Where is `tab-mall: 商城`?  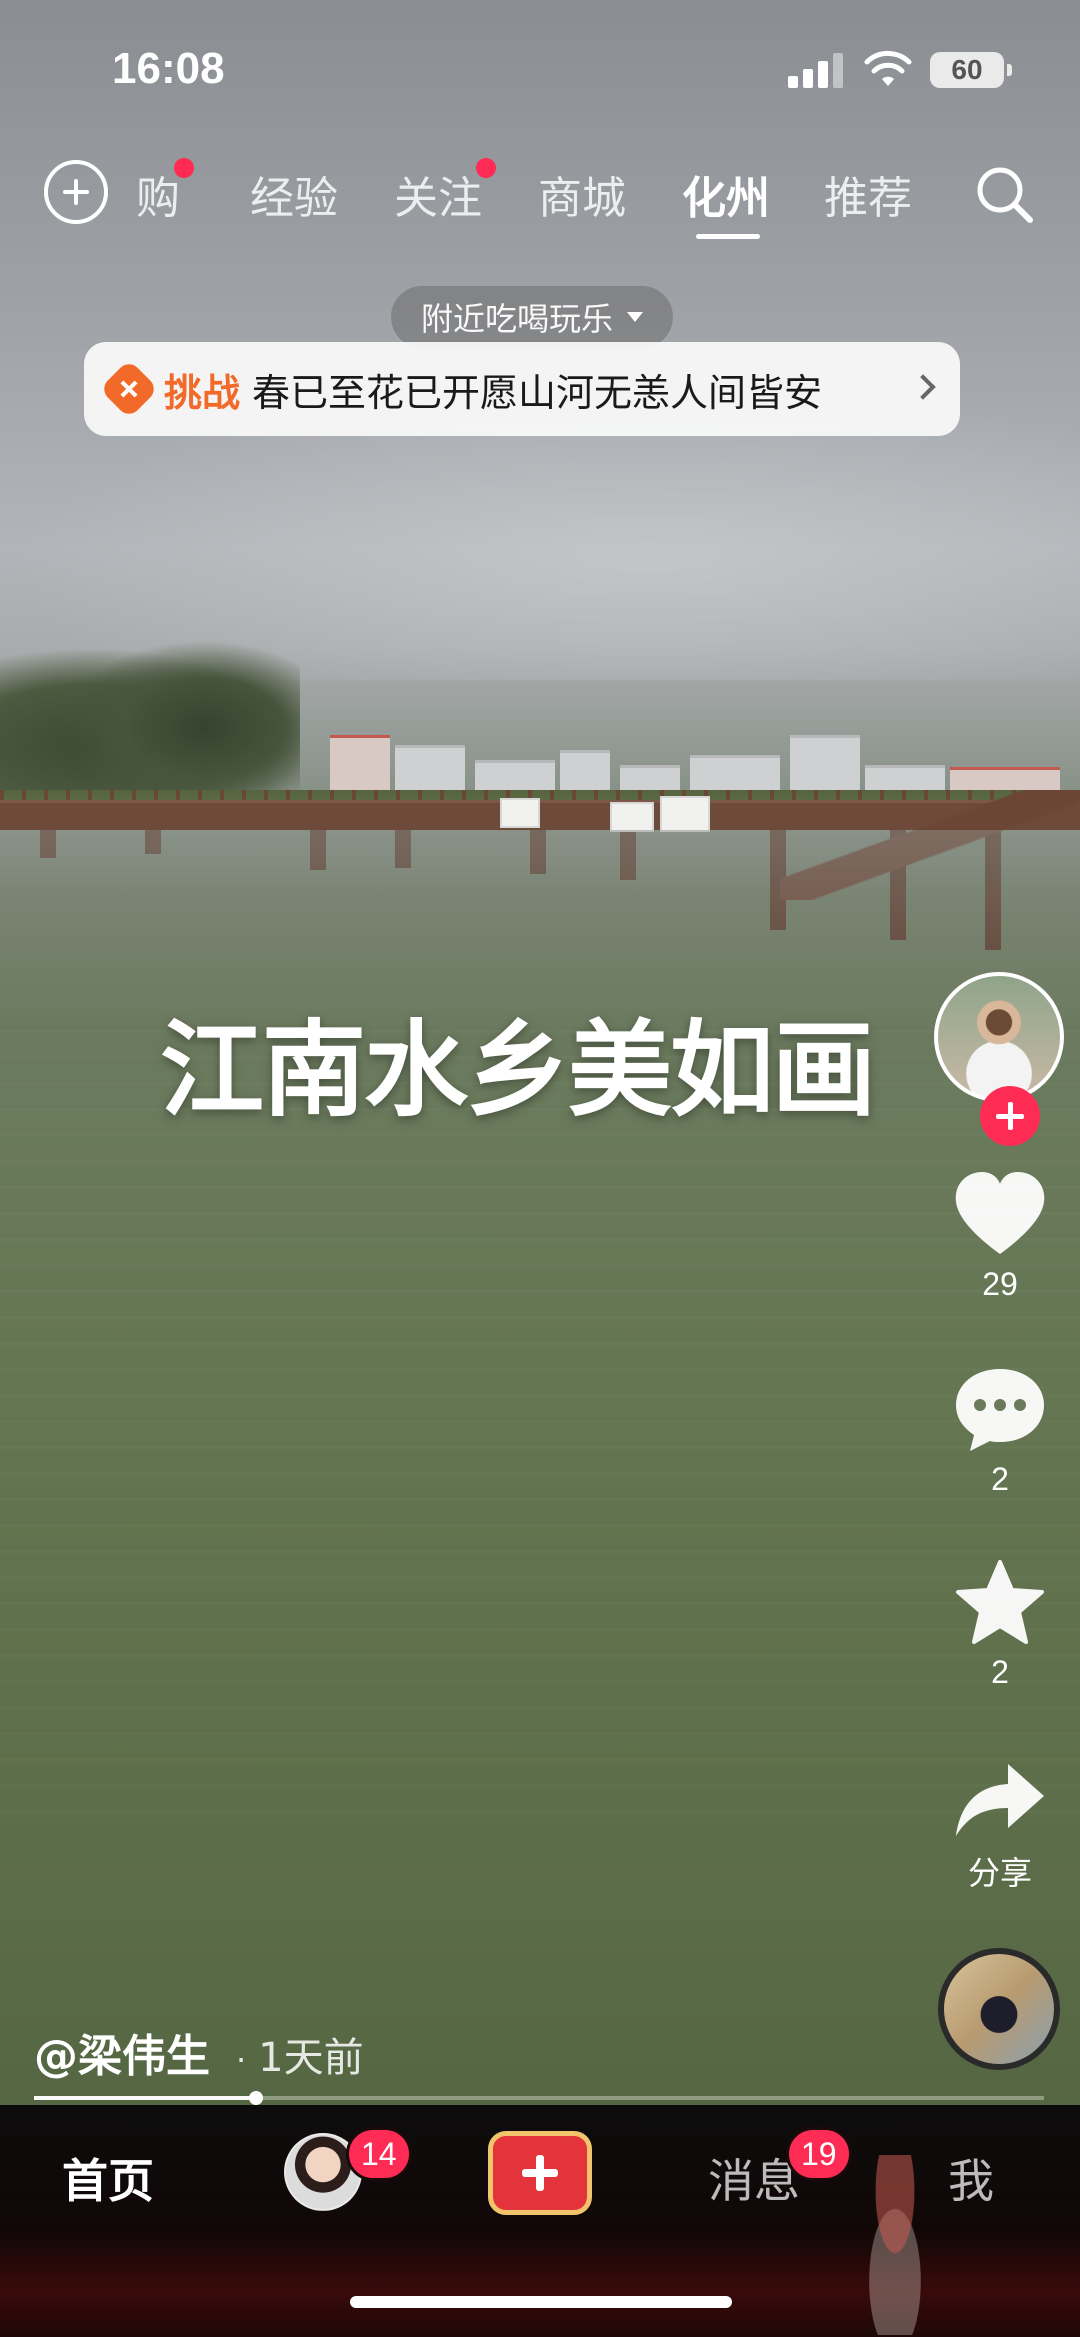 tab-mall: 商城 is located at coordinates (582, 194).